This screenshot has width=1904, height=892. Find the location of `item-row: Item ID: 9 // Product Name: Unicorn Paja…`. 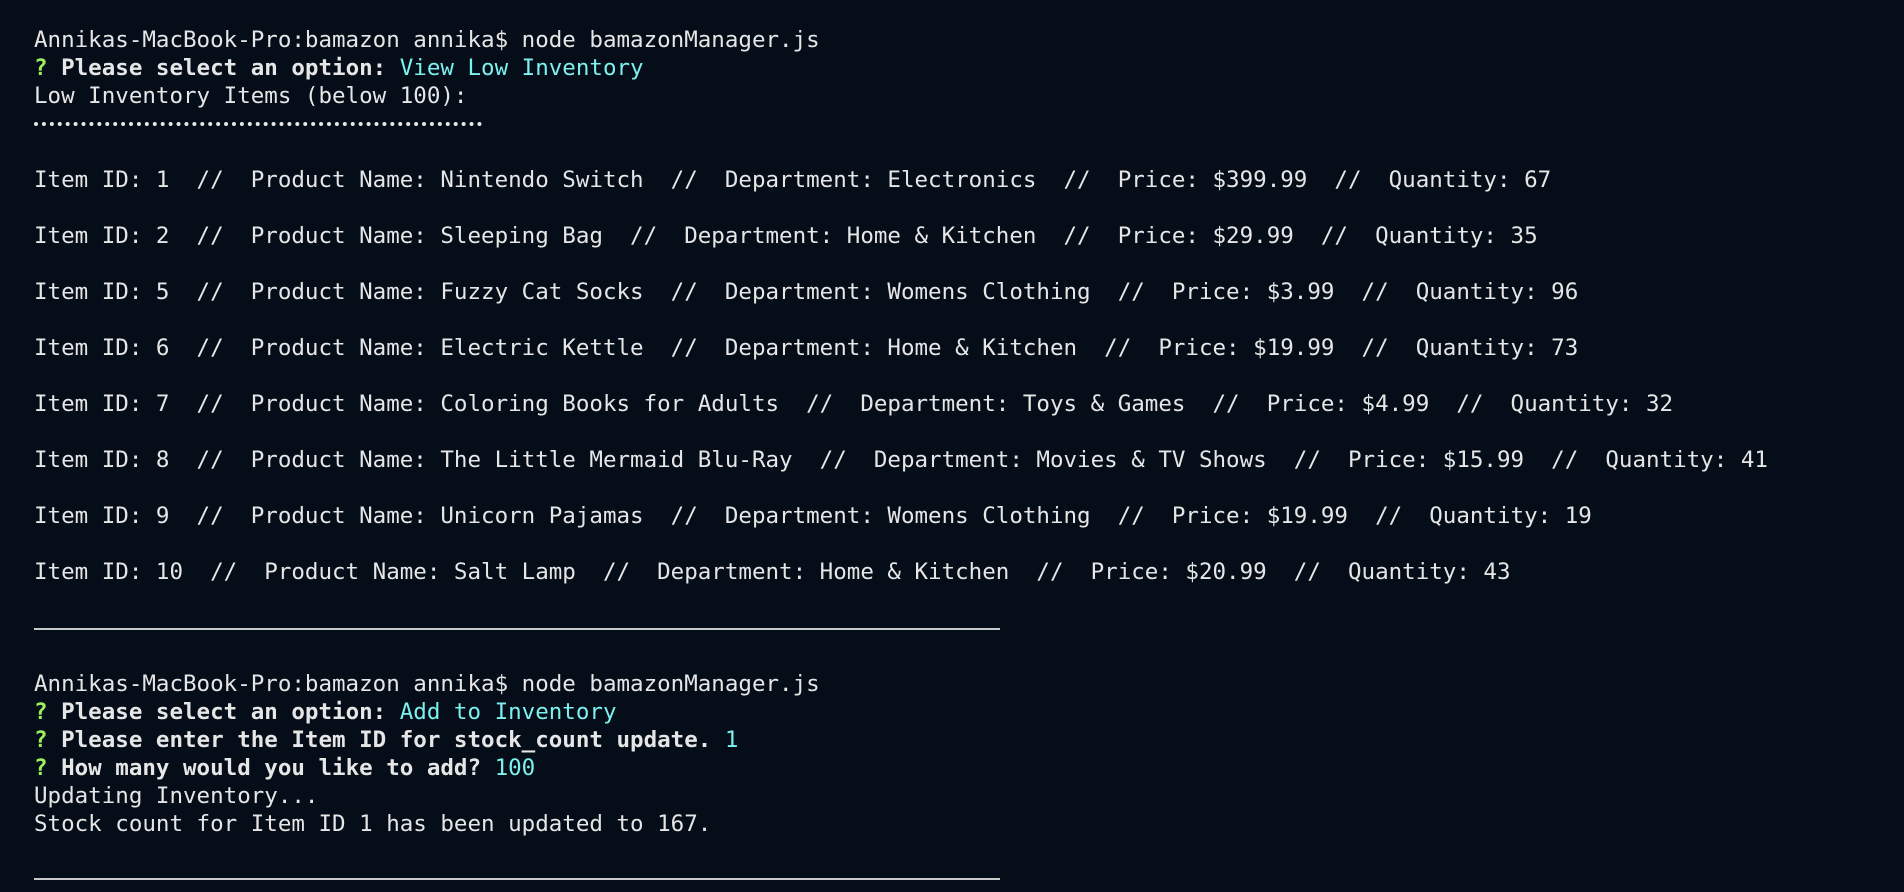

item-row: Item ID: 9 // Product Name: Unicorn Paja… is located at coordinates (813, 516).